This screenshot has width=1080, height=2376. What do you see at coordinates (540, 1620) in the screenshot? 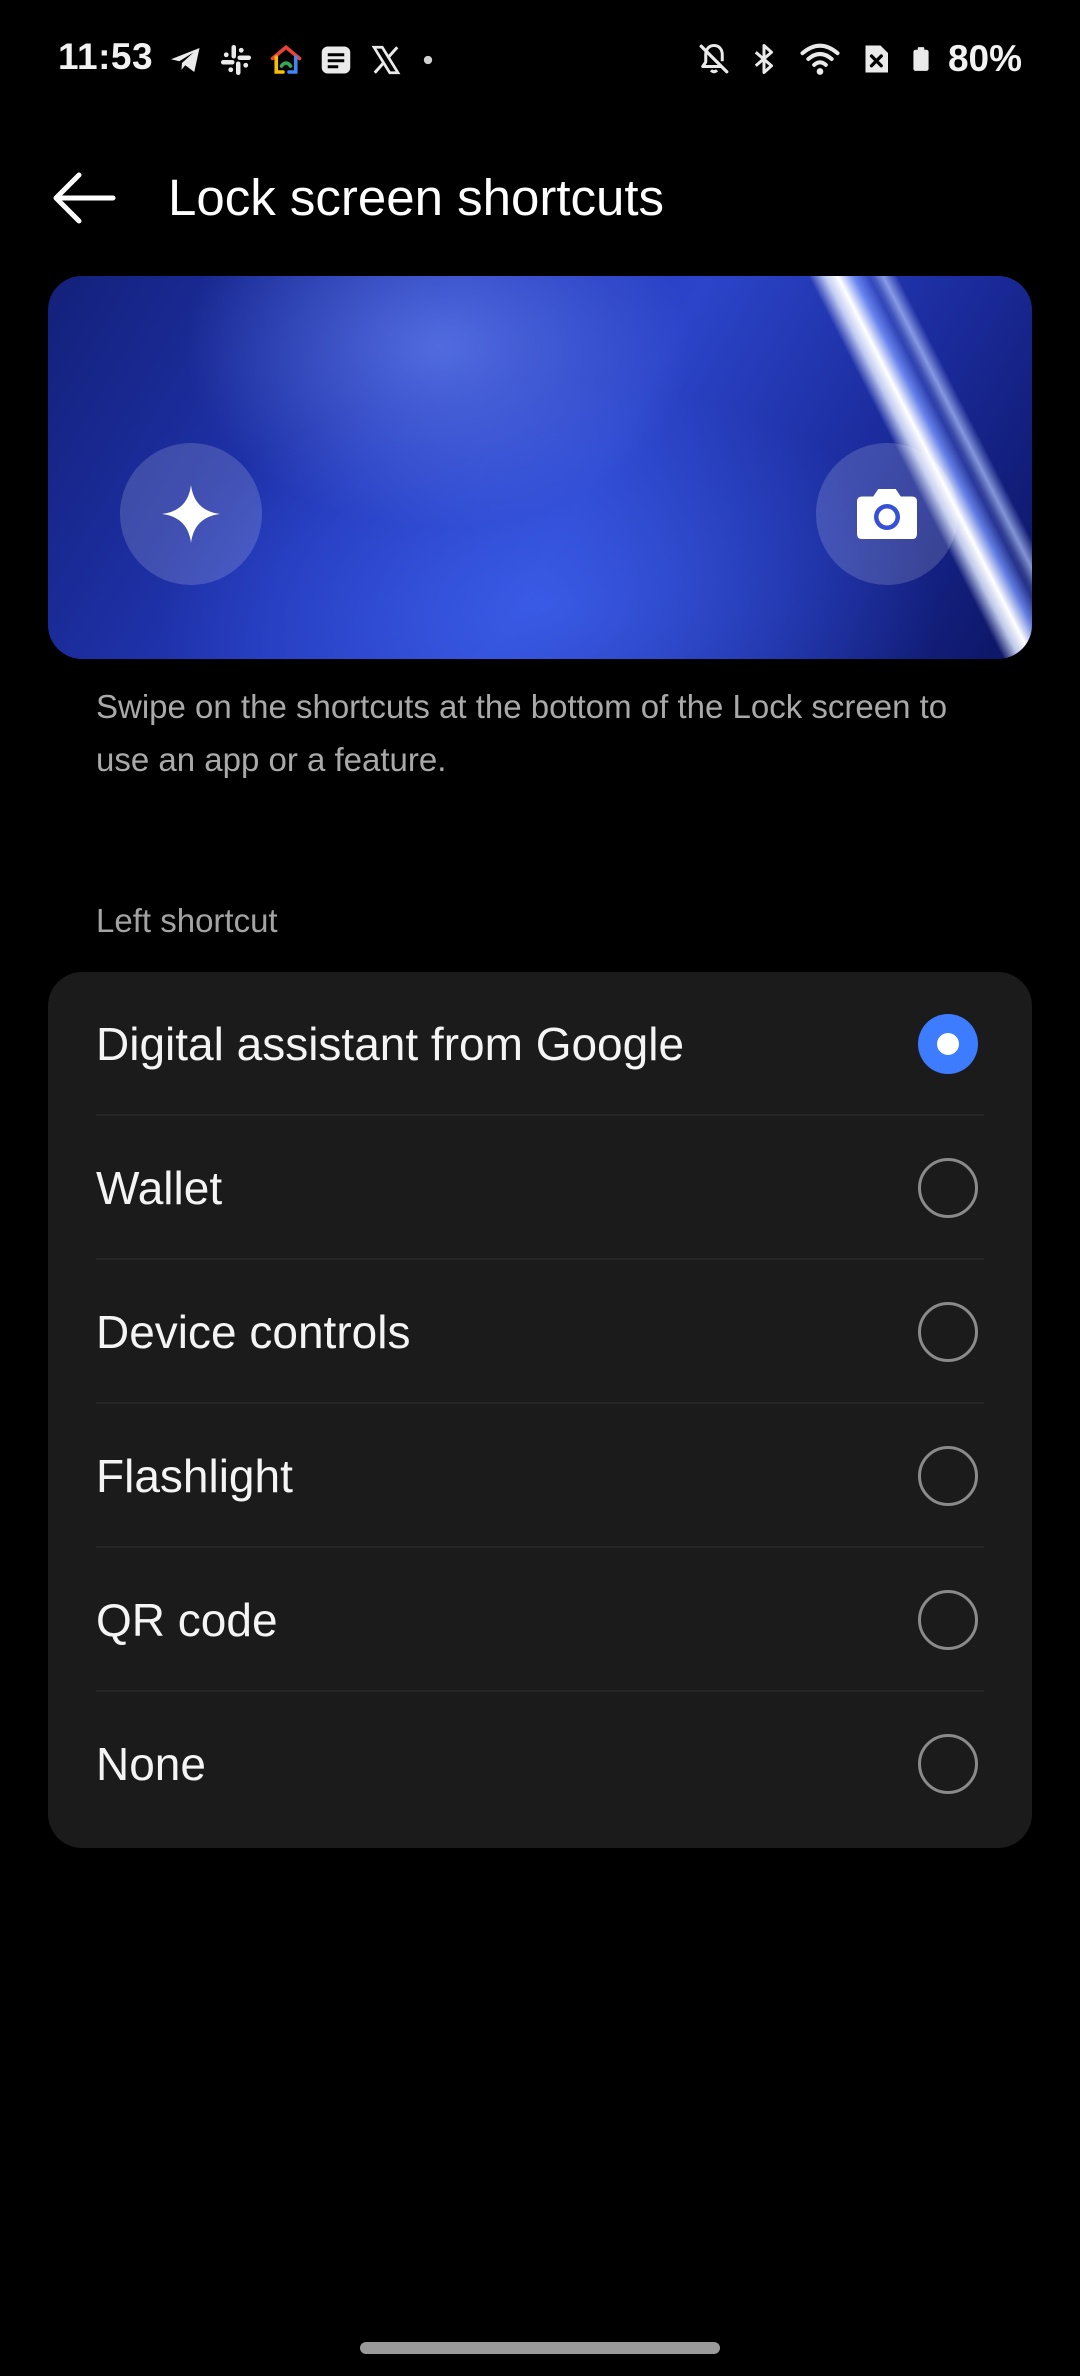
I see `option-qr-code: QR code` at bounding box center [540, 1620].